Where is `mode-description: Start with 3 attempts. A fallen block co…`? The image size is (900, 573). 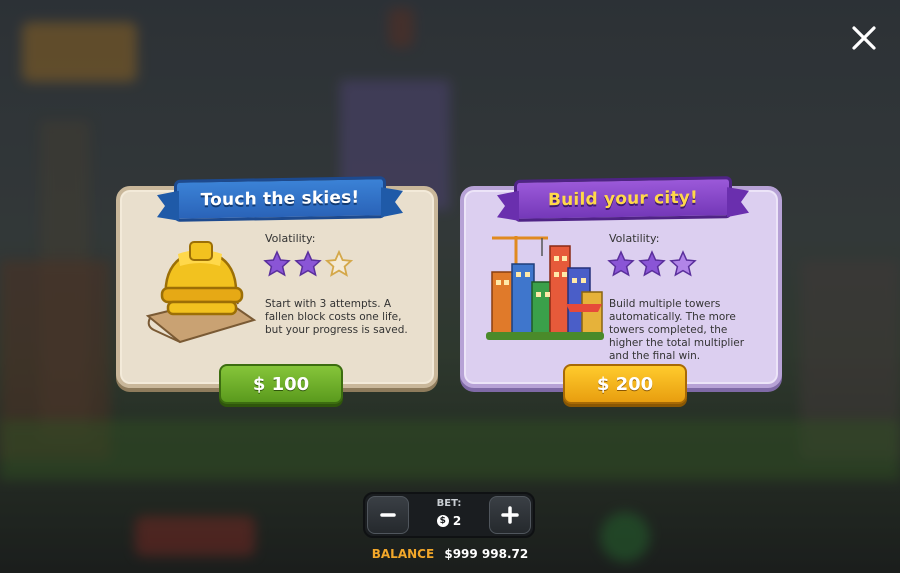
mode-description: Start with 3 attempts. A fallen block co… is located at coordinates (336, 317).